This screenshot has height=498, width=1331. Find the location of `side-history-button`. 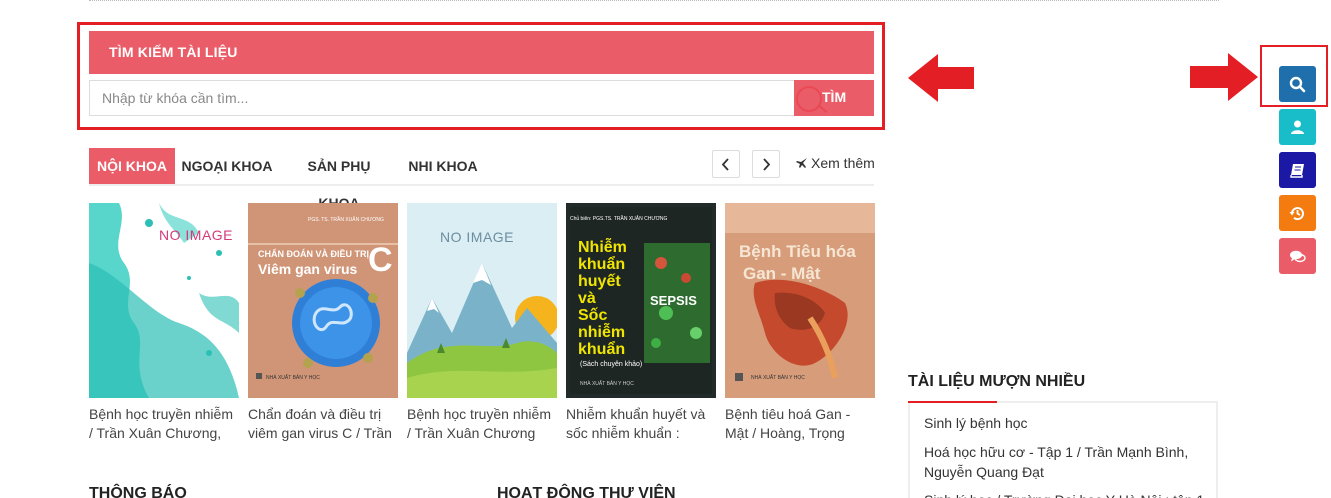

side-history-button is located at coordinates (1297, 213).